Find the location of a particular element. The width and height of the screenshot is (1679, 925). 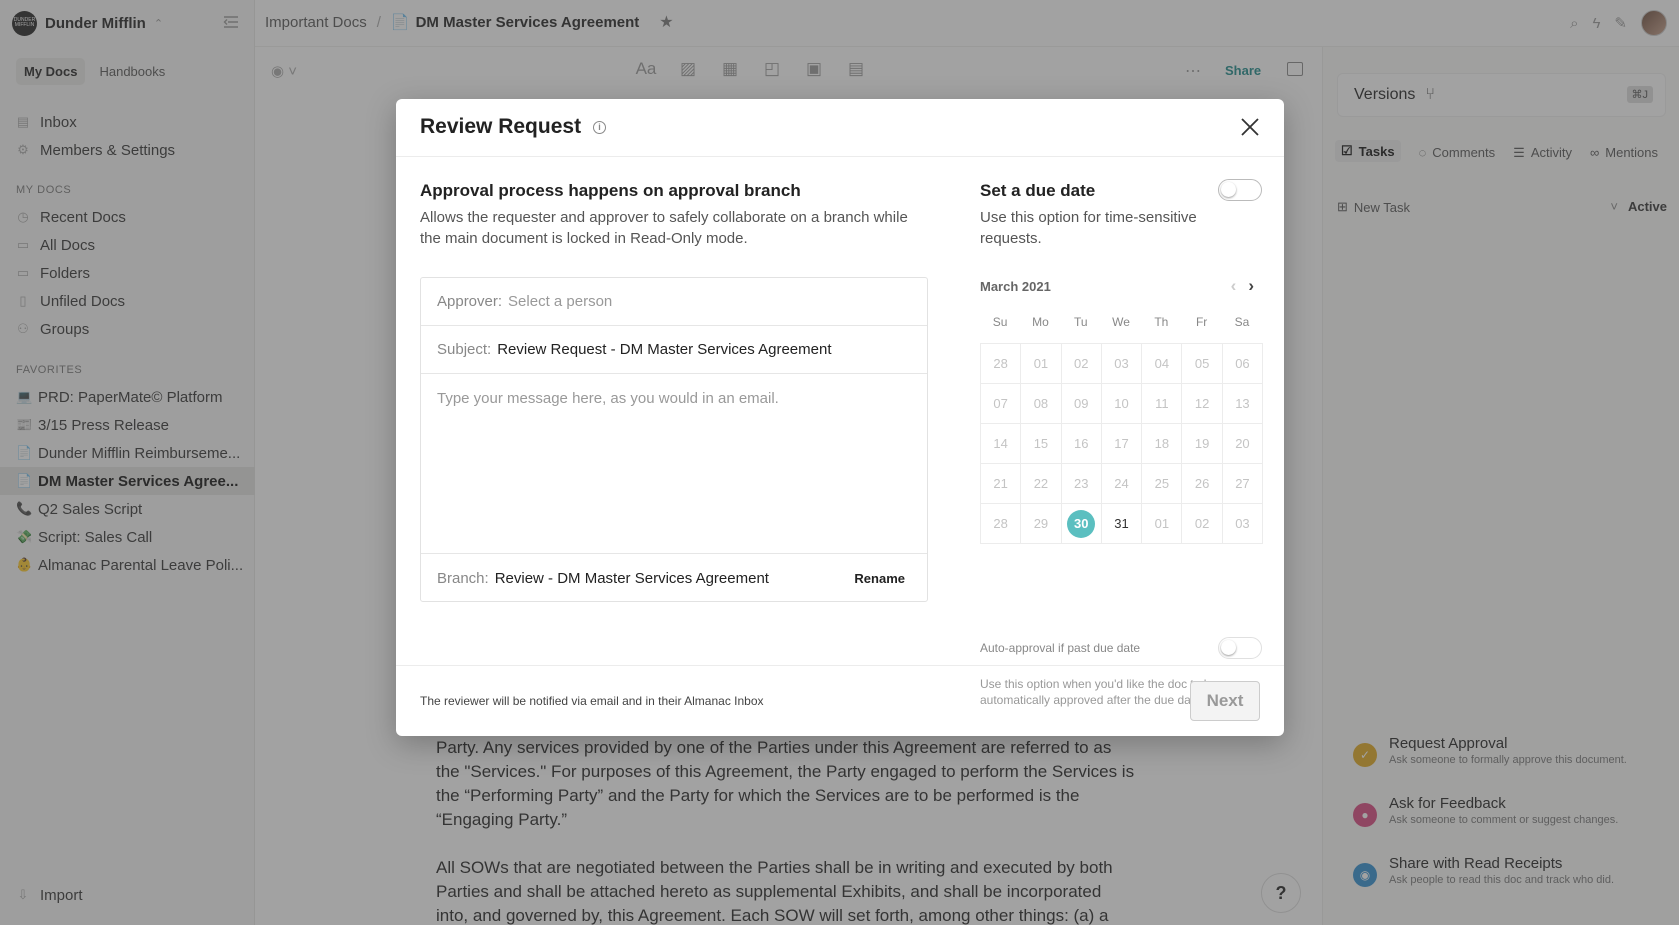

weekday-label: Mo is located at coordinates (1040, 322).